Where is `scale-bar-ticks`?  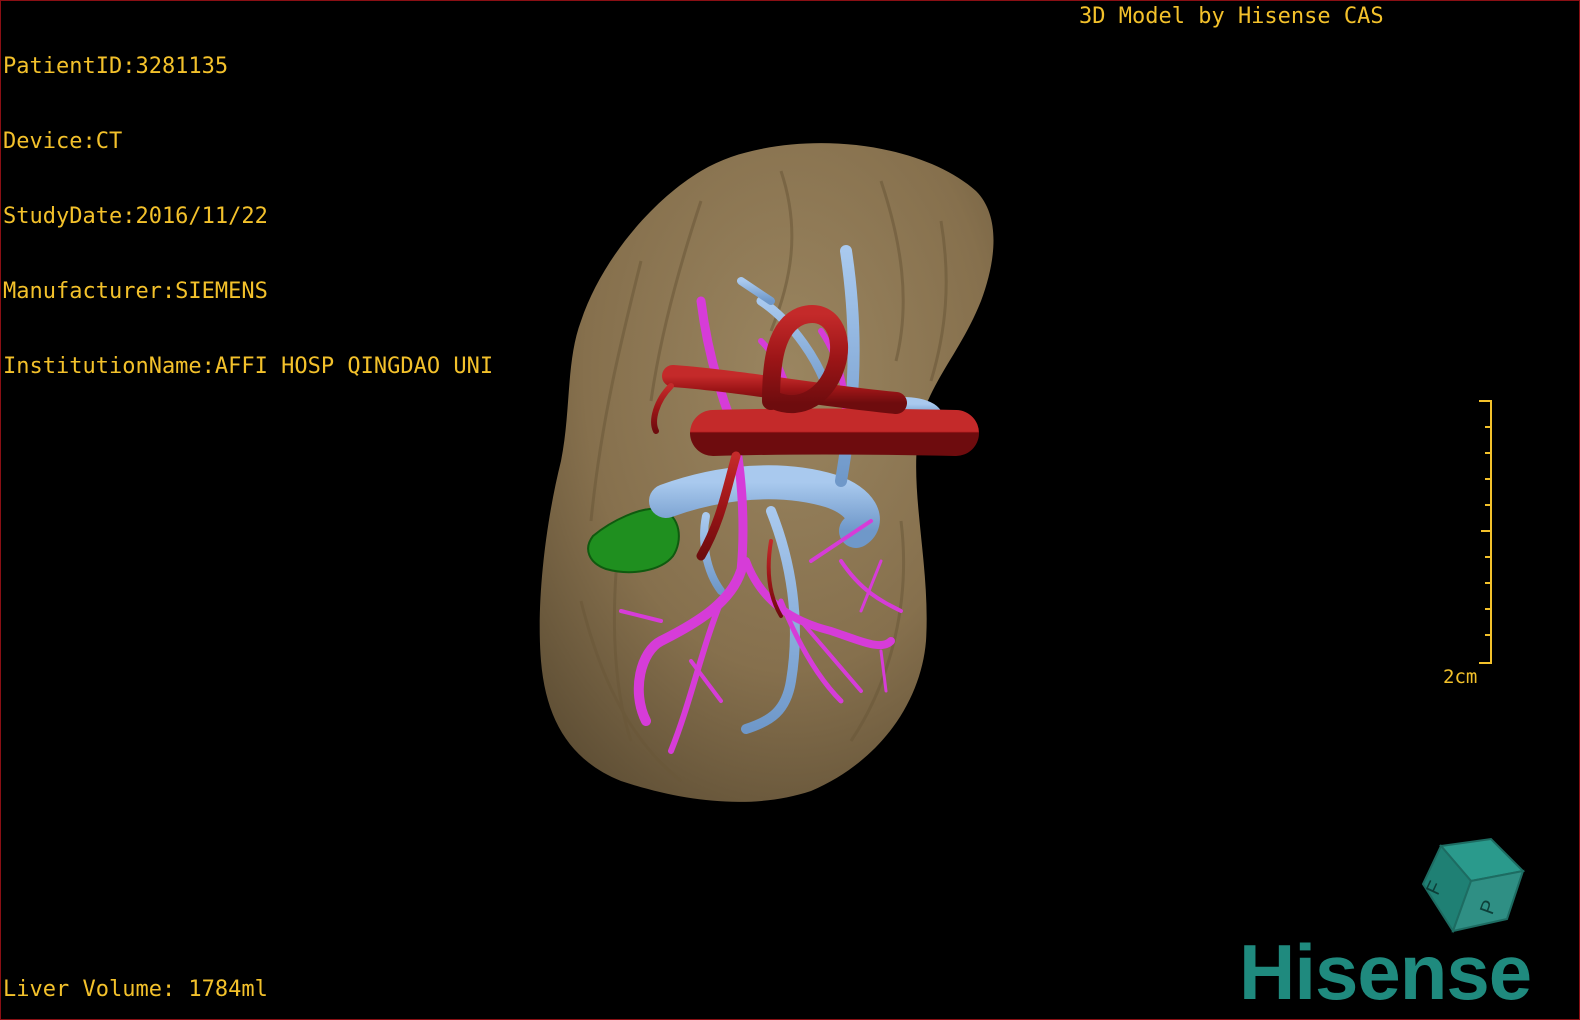 scale-bar-ticks is located at coordinates (1486, 531).